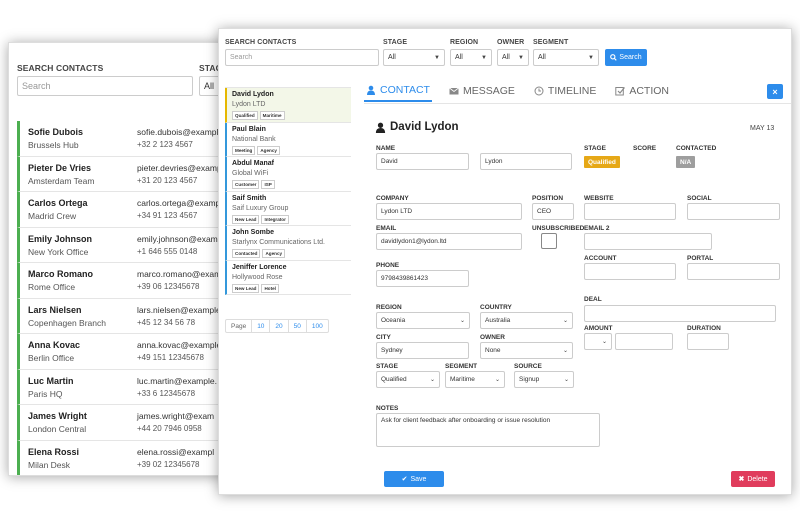 The height and width of the screenshot is (521, 800). I want to click on contact-email: pieter.devries@example, so click(181, 167).